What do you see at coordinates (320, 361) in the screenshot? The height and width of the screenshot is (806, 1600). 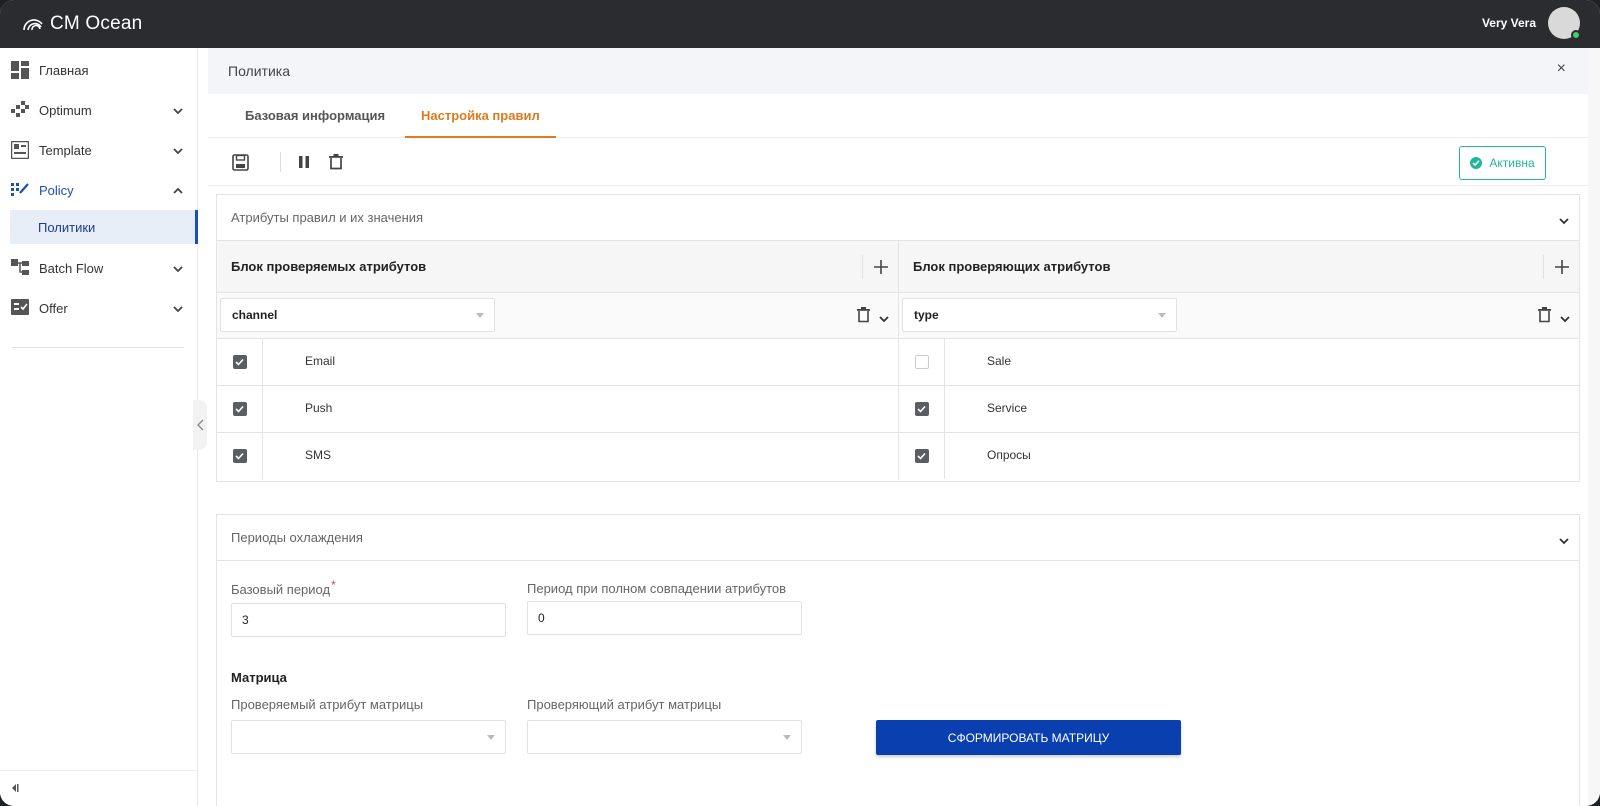 I see `option-label: Email` at bounding box center [320, 361].